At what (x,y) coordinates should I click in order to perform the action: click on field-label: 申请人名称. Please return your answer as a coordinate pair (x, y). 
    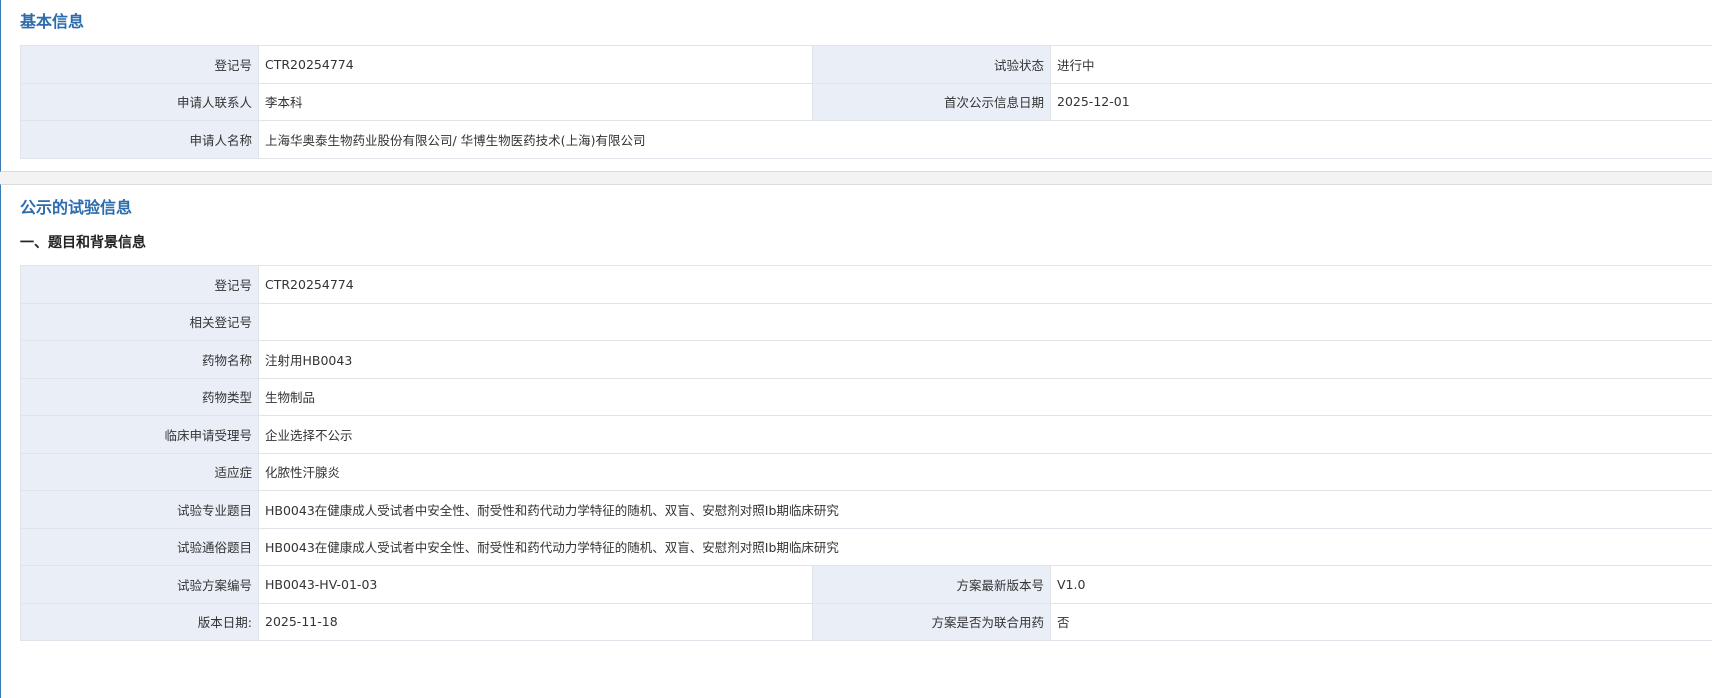
    Looking at the image, I should click on (139, 139).